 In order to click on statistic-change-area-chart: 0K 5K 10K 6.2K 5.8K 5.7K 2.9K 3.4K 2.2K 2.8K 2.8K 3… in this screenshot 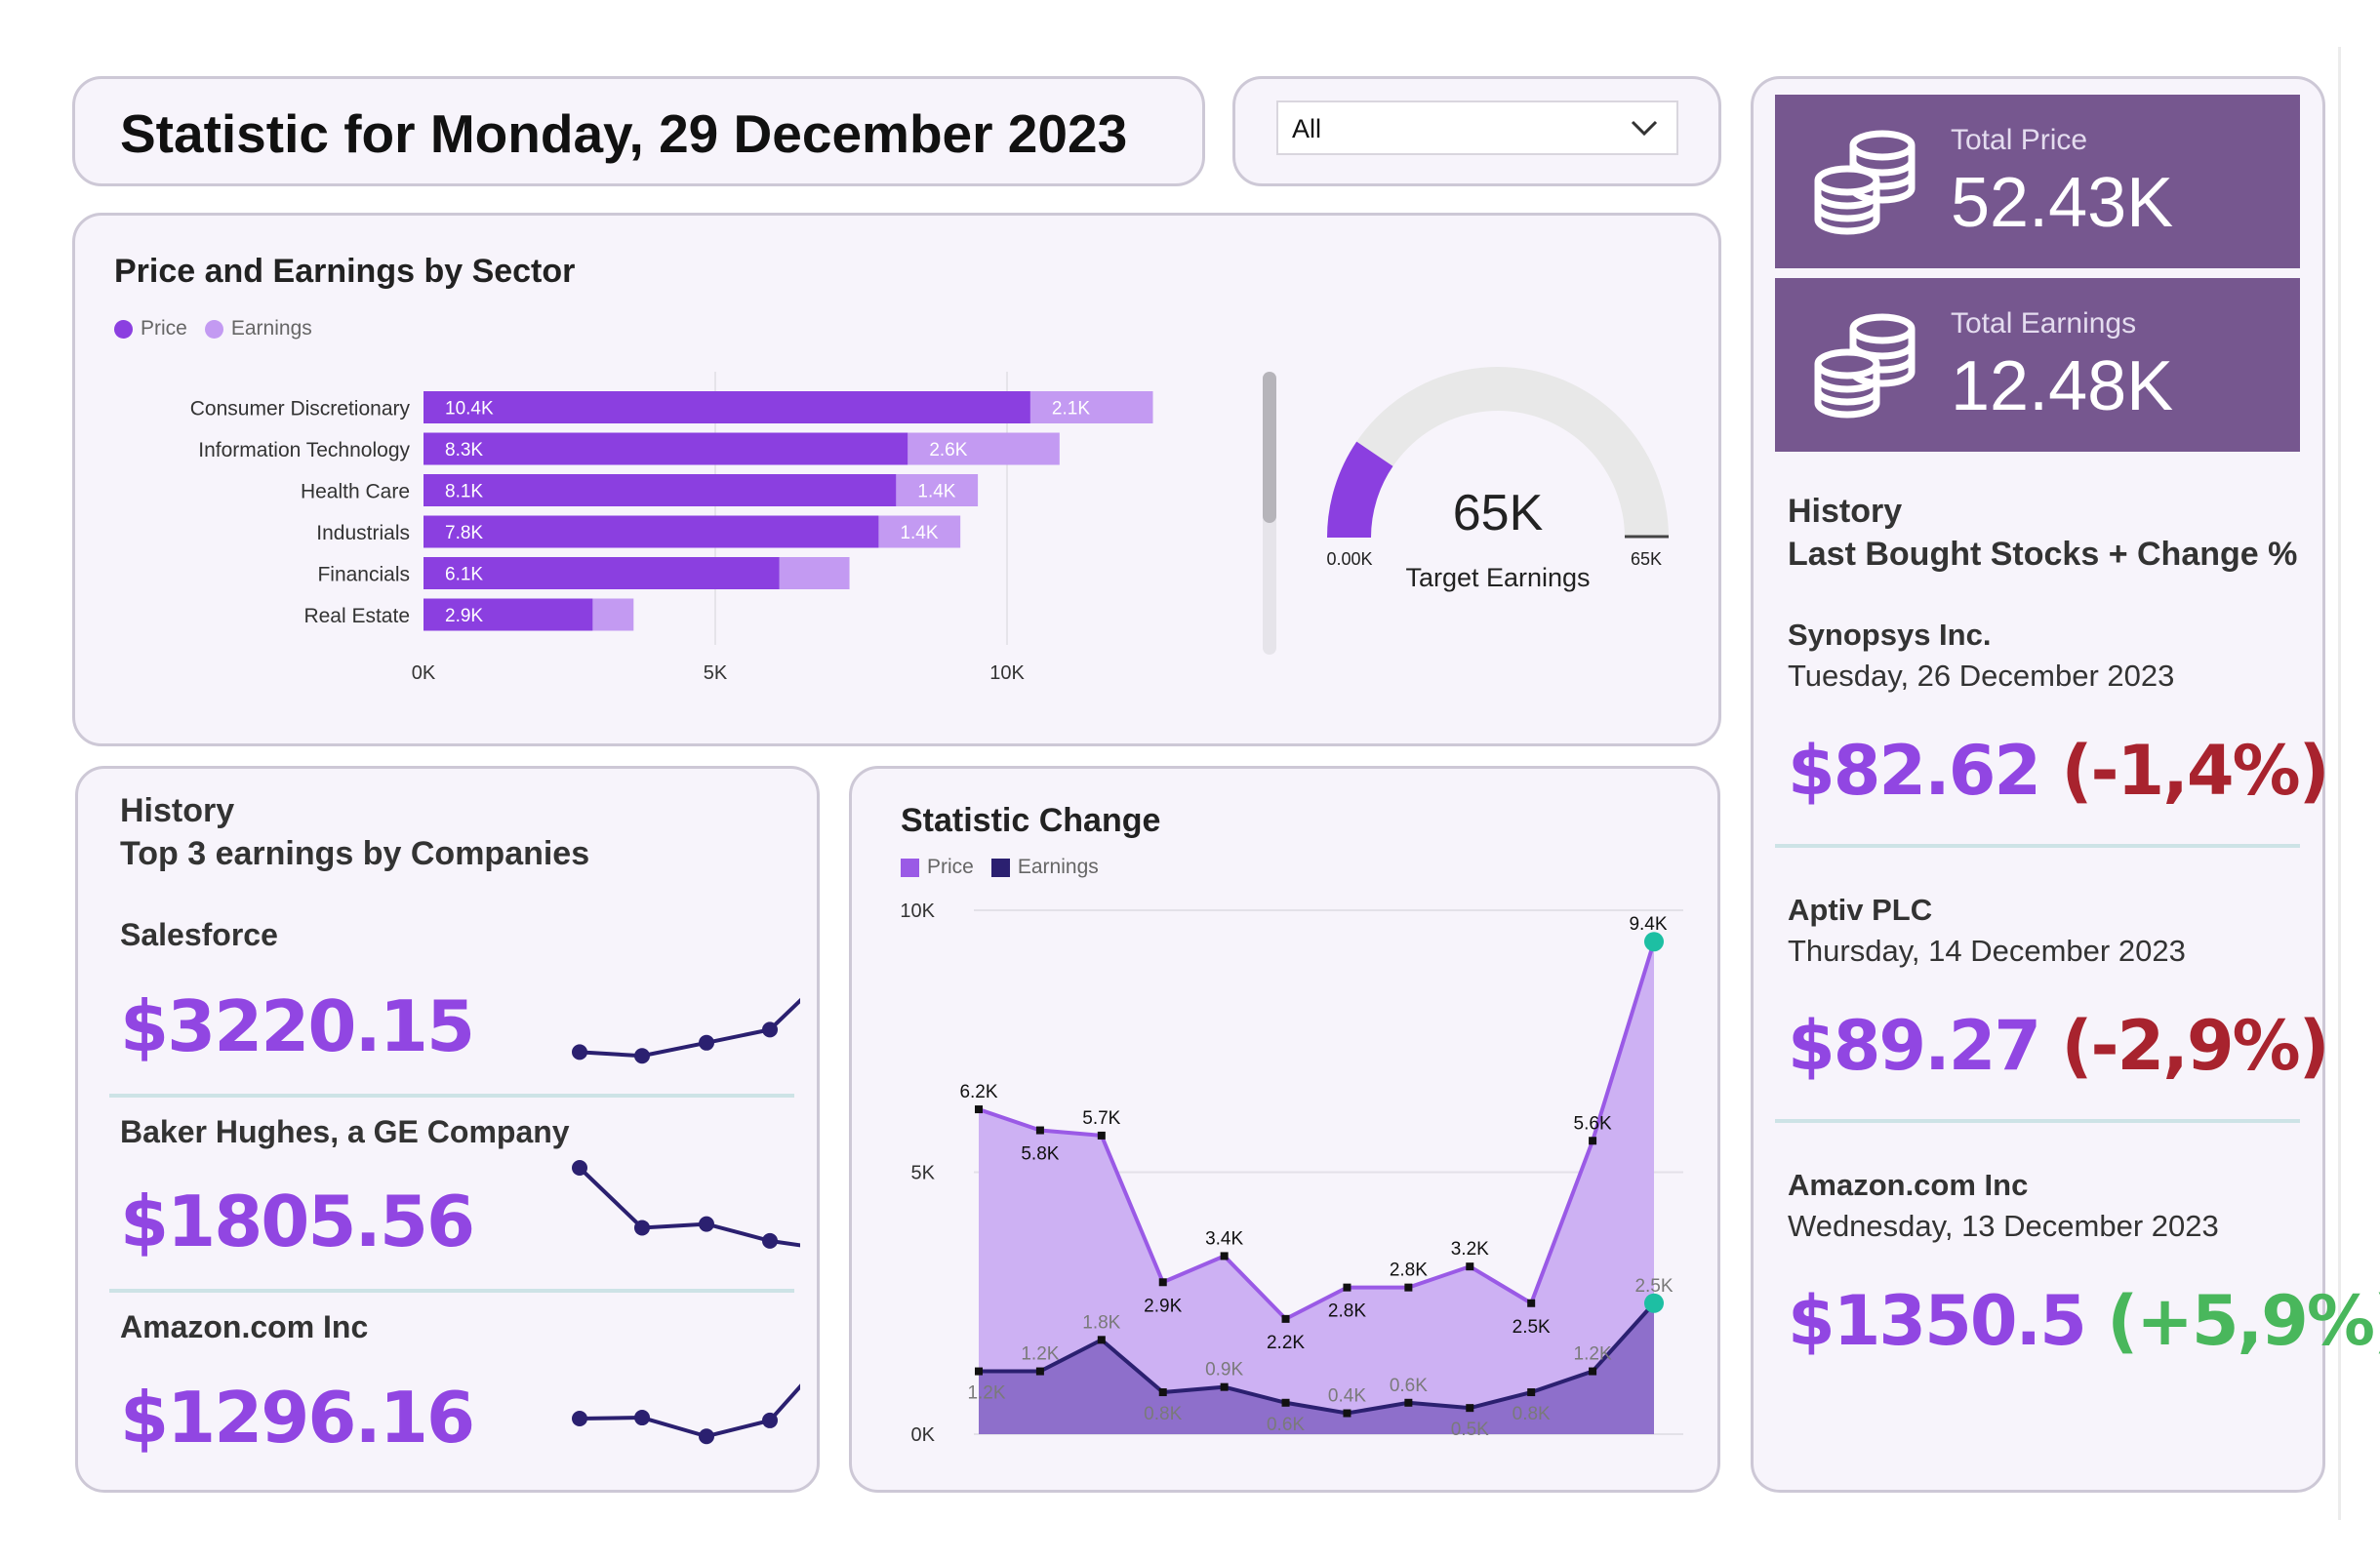, I will do `click(1291, 1173)`.